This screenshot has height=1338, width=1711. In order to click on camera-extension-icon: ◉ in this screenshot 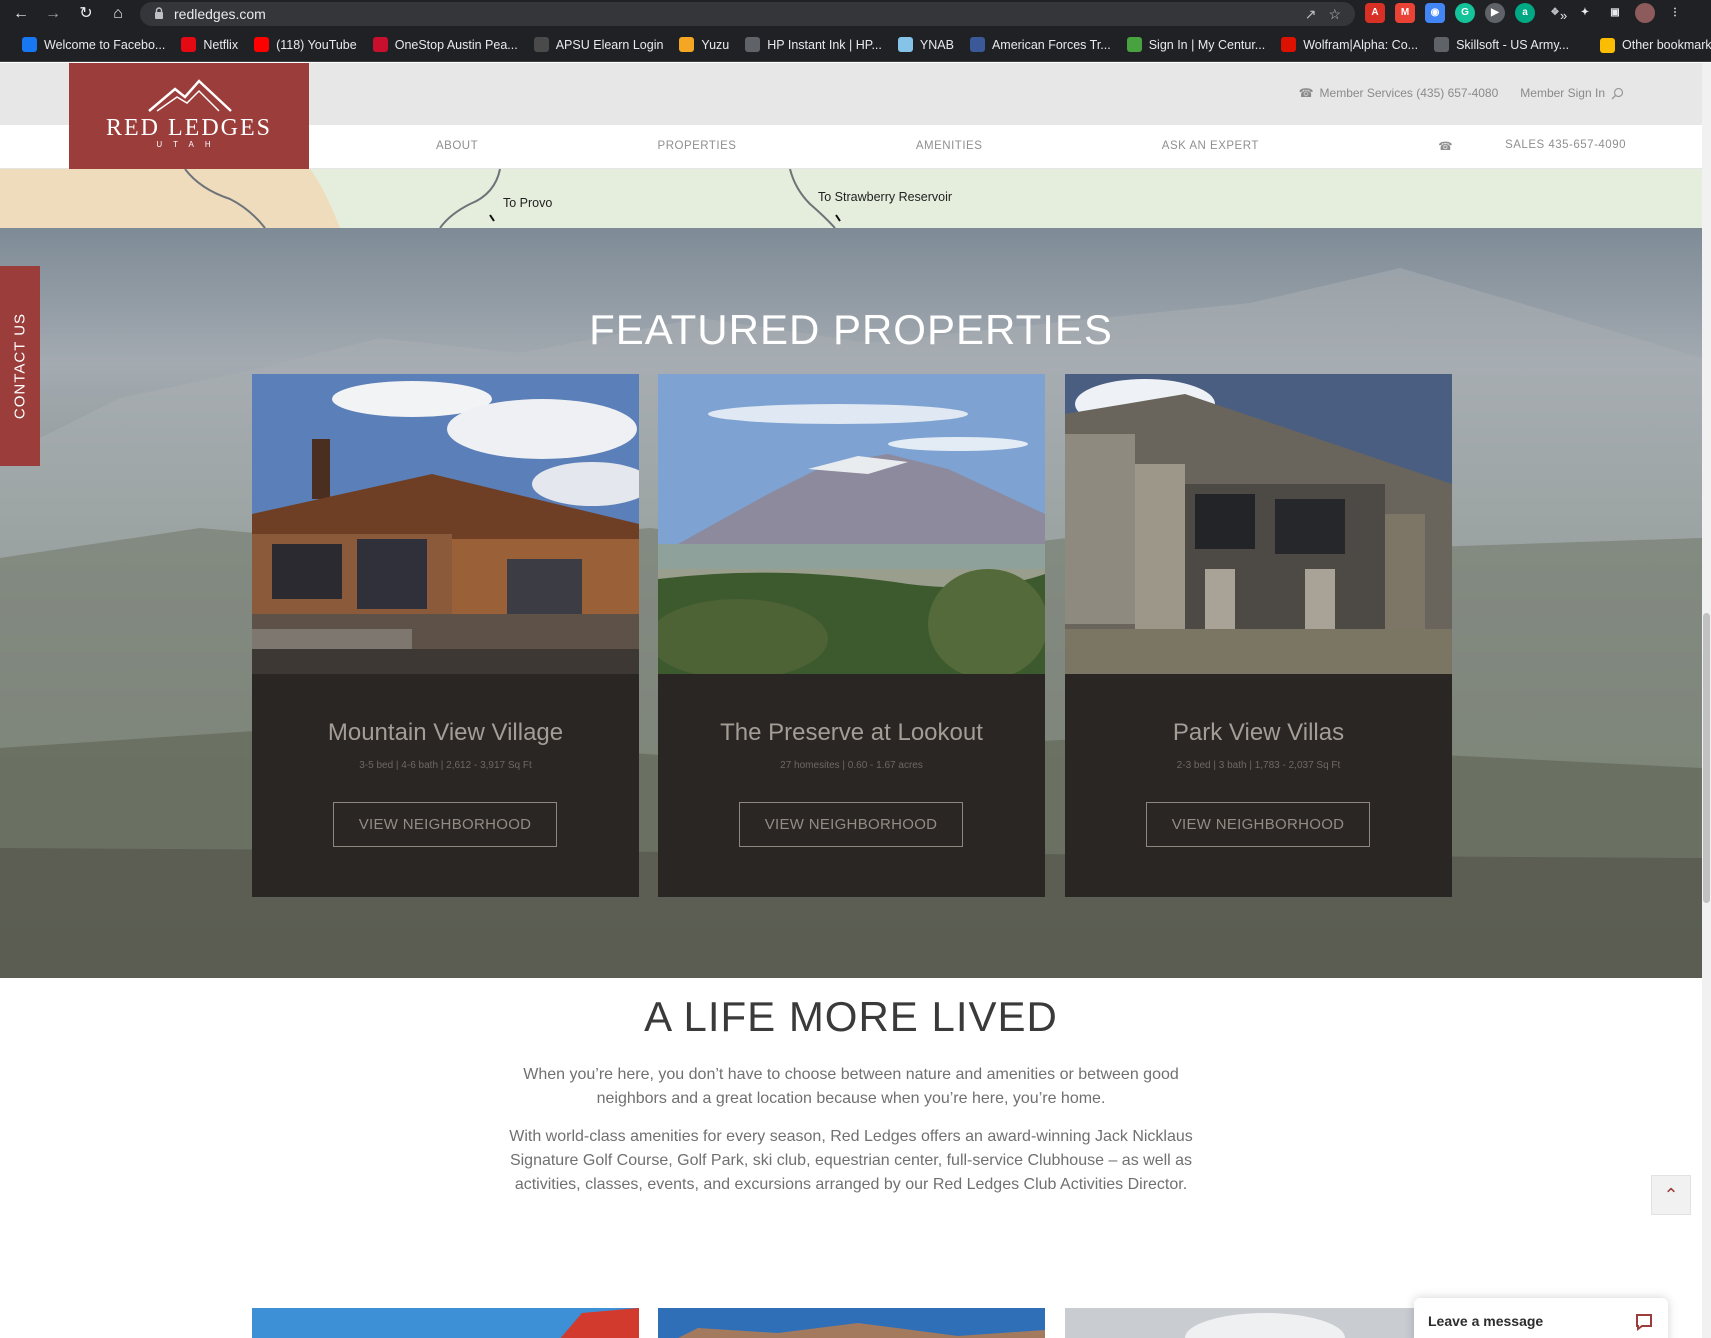, I will do `click(1435, 13)`.